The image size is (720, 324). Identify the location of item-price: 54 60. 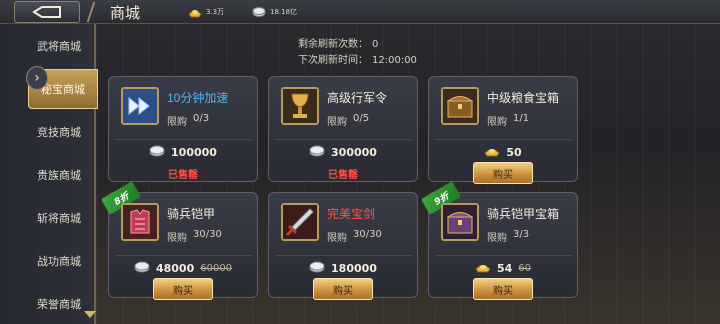
(503, 268).